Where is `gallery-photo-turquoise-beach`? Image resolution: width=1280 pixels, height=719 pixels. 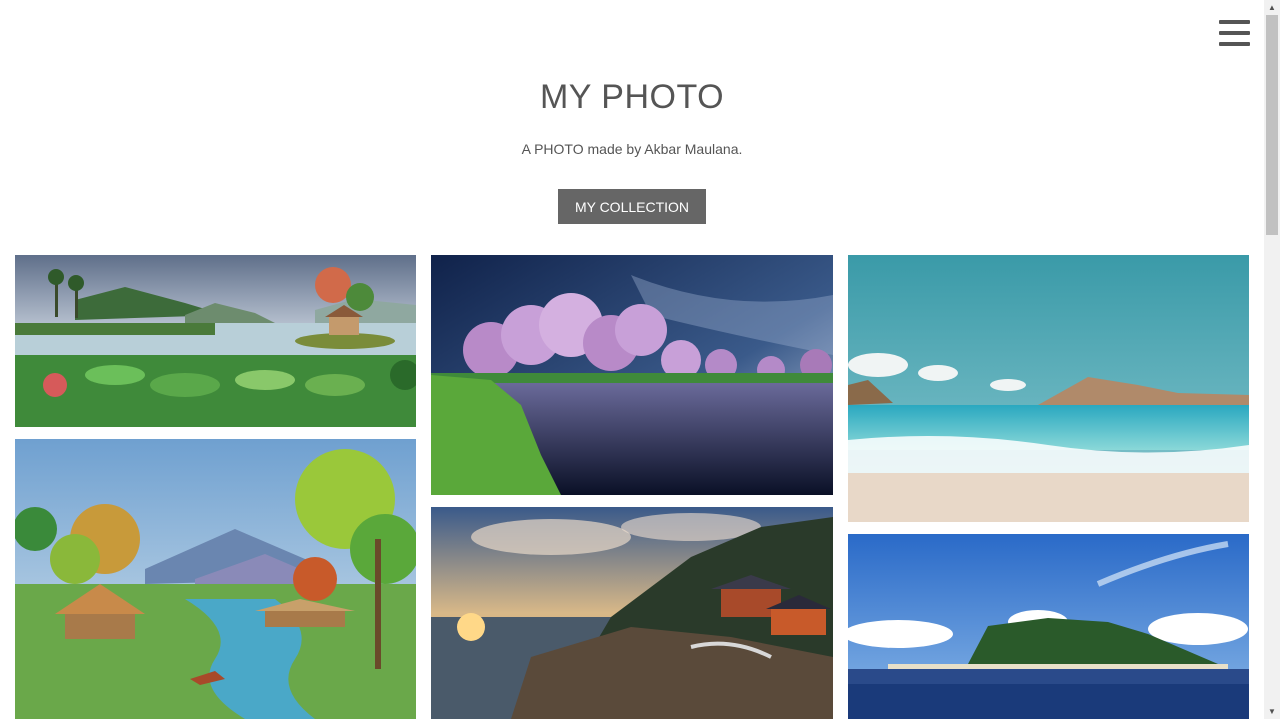 gallery-photo-turquoise-beach is located at coordinates (1048, 388).